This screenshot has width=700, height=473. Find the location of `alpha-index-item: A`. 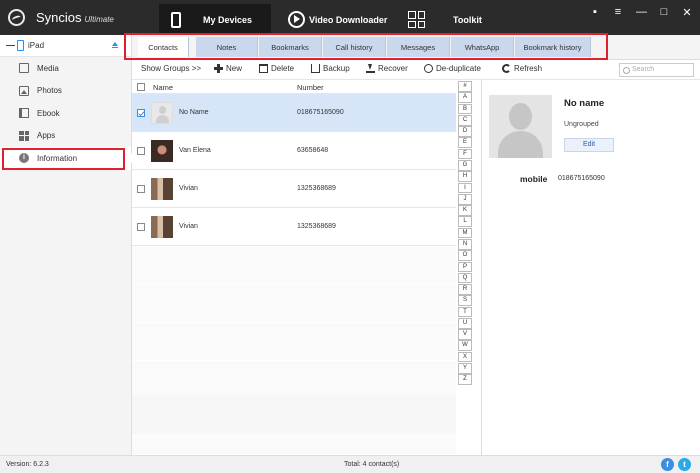

alpha-index-item: A is located at coordinates (465, 97).